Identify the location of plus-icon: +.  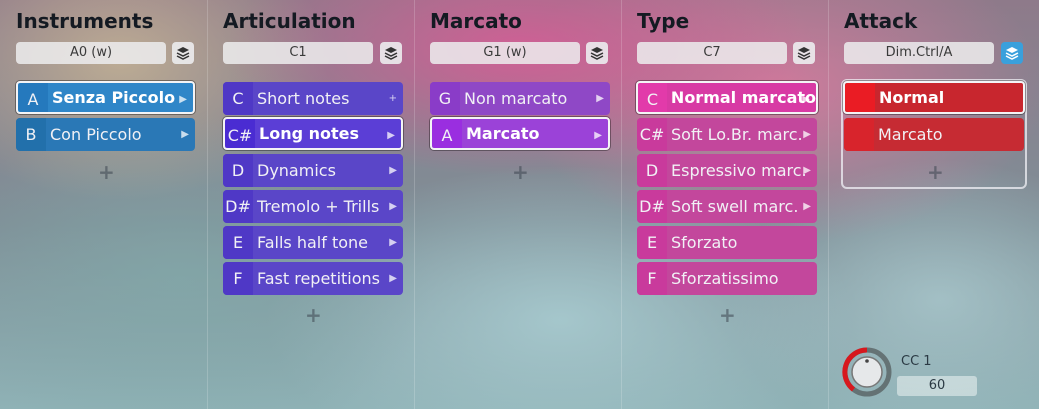
(393, 98).